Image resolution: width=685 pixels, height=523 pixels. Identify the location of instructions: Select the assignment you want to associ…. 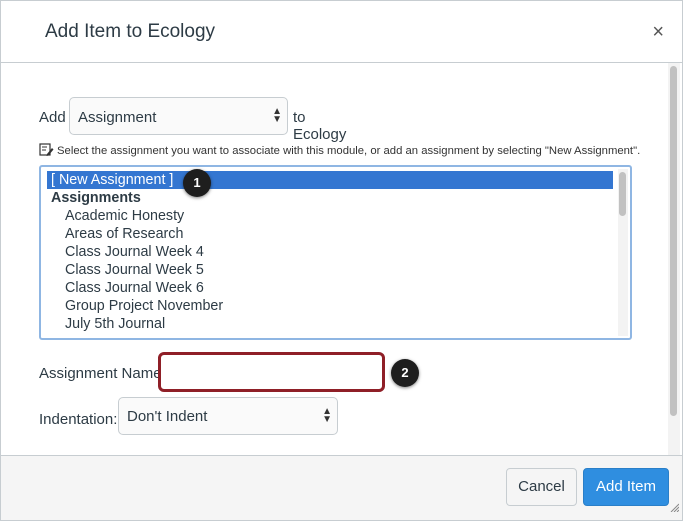
(339, 151).